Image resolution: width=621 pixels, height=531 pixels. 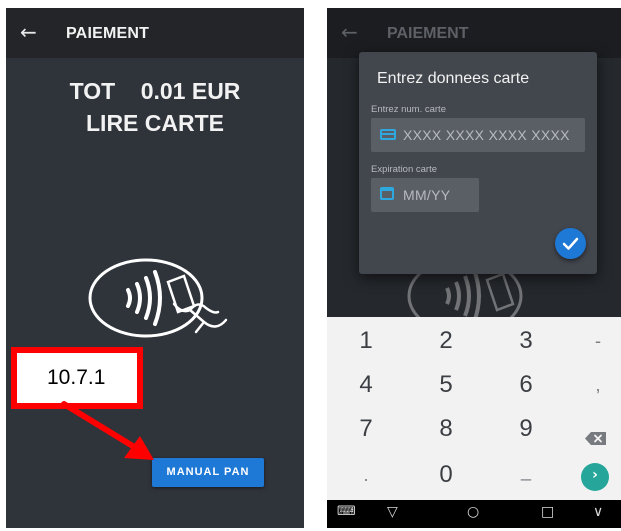 What do you see at coordinates (486, 135) in the screenshot?
I see `card-number-placeholder: XXXX XXXX XXXX XXXX` at bounding box center [486, 135].